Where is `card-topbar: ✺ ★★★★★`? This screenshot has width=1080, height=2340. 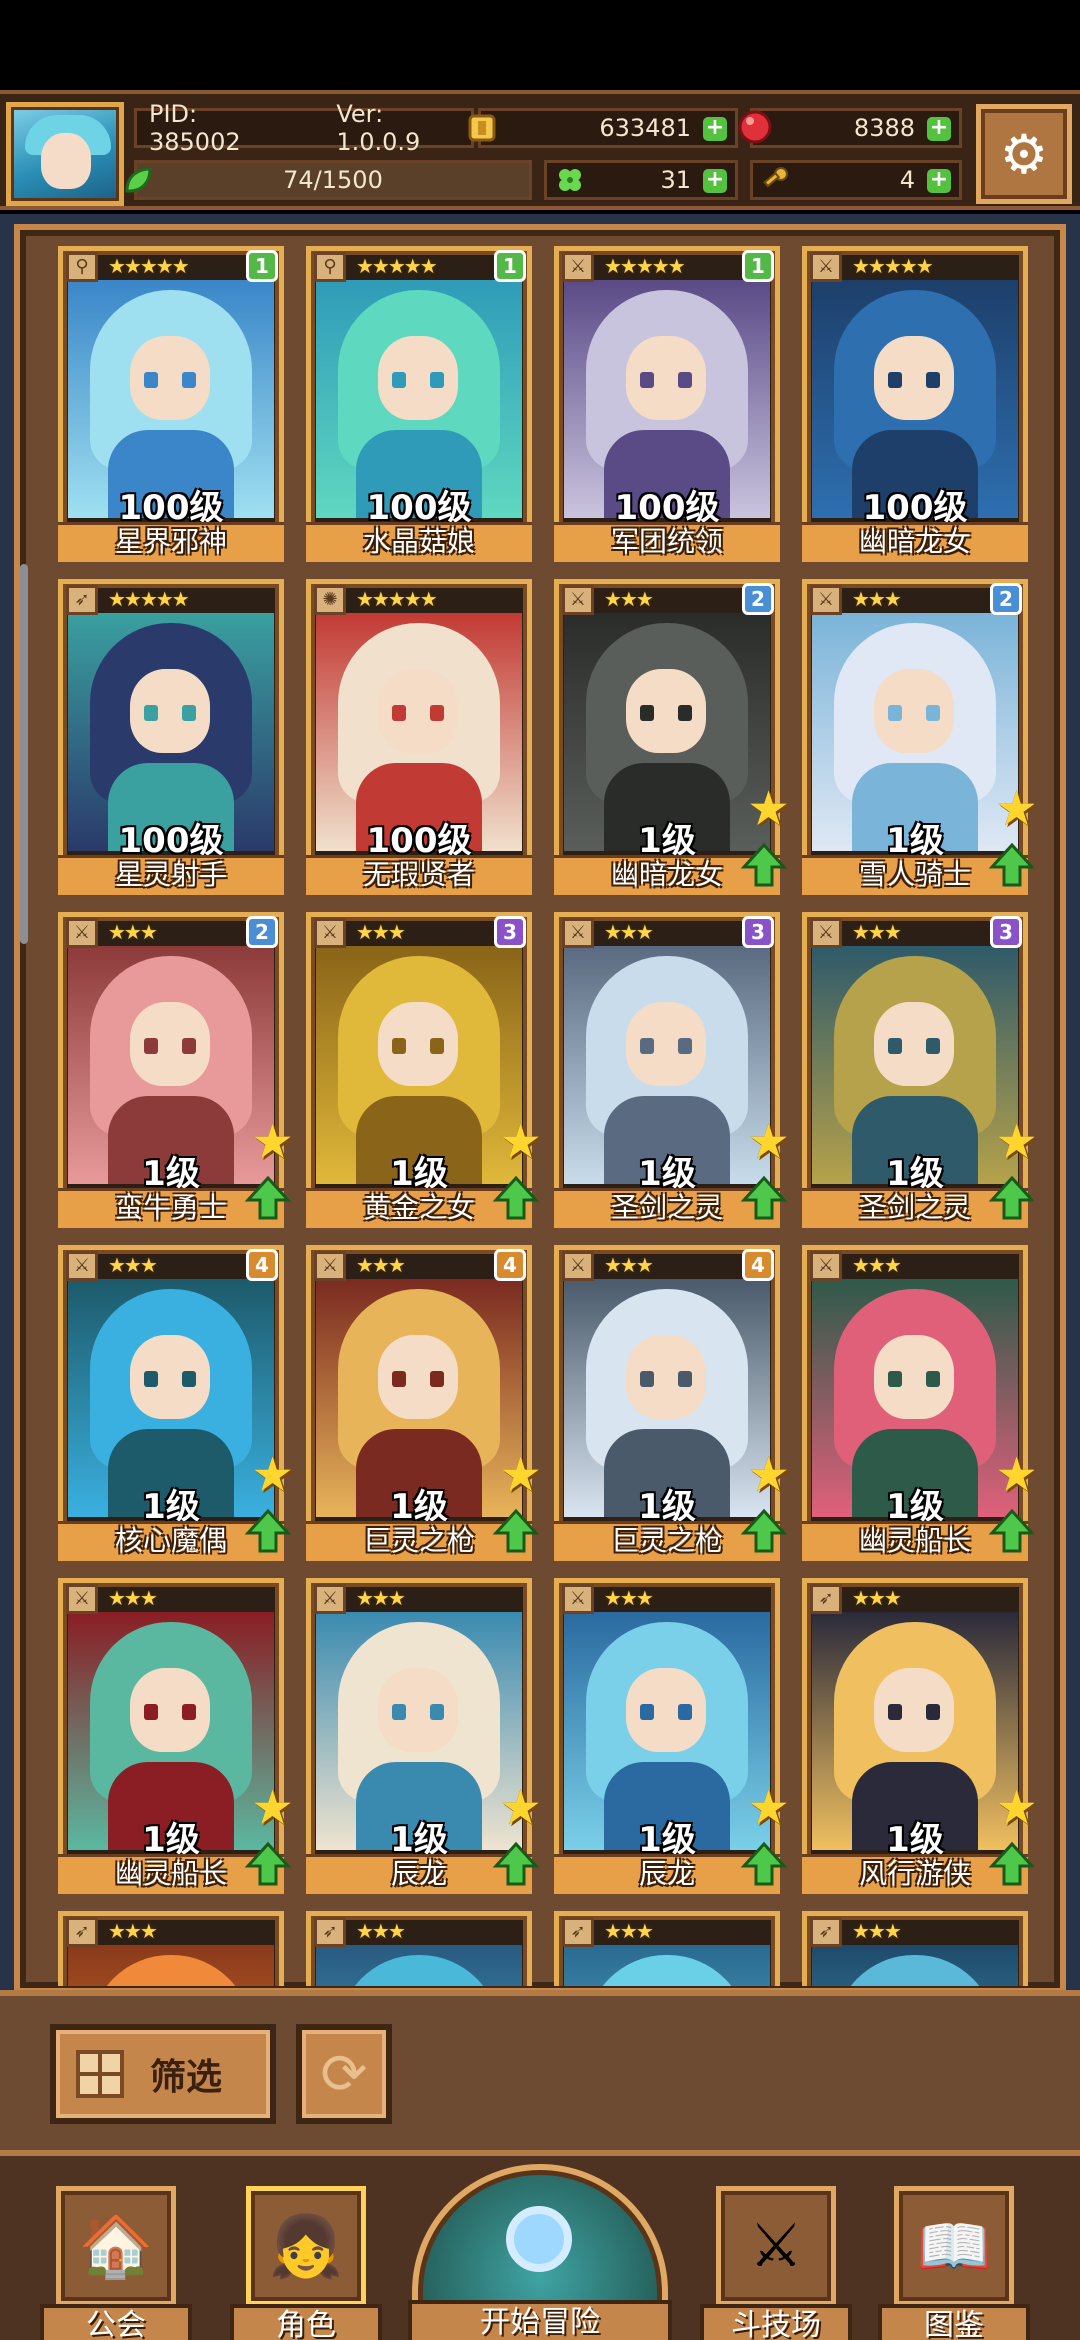
card-topbar: ✺ ★★★★★ is located at coordinates (419, 600).